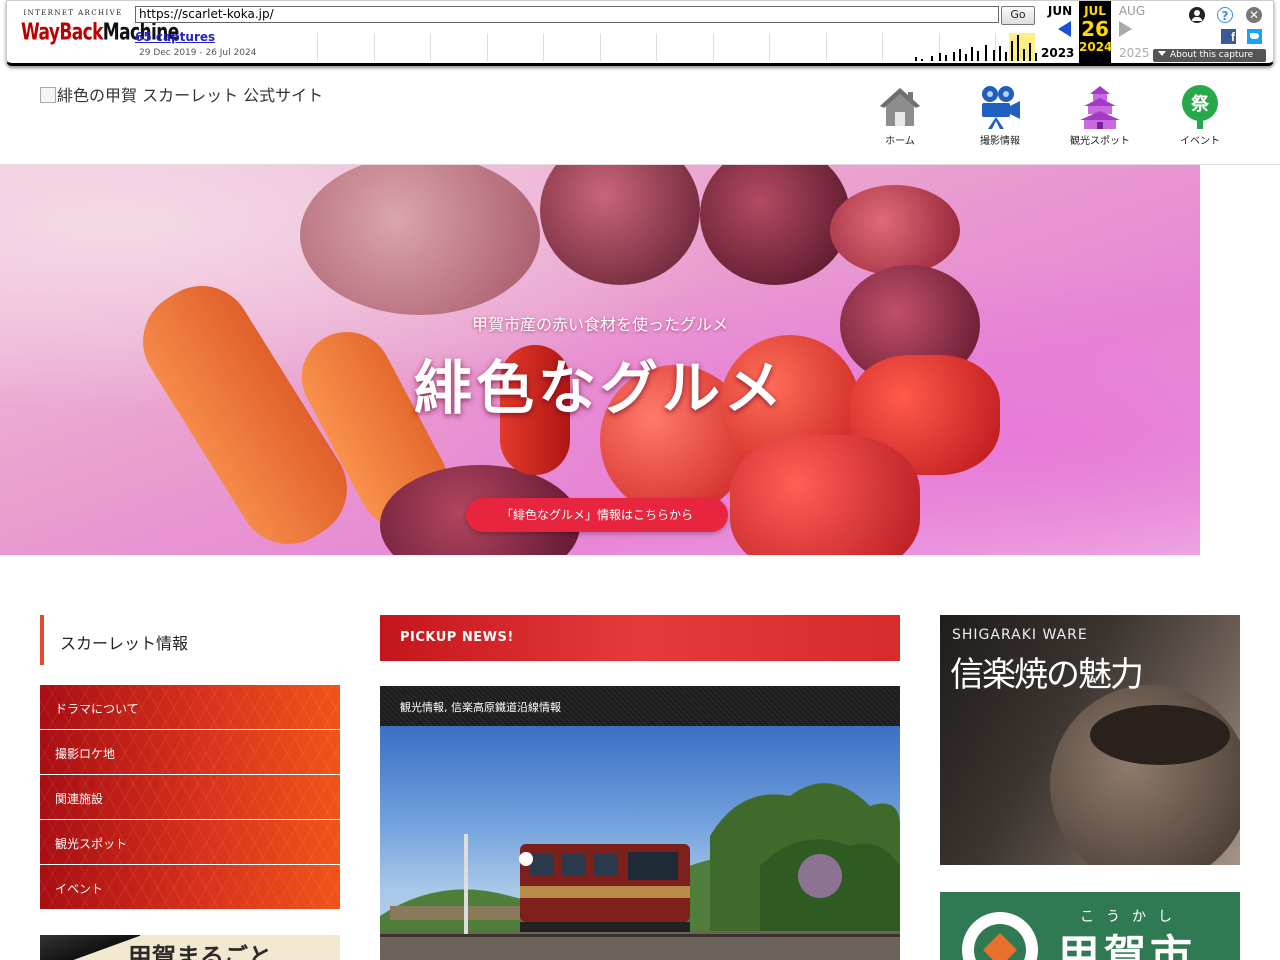  What do you see at coordinates (1095, 11) in the screenshot?
I see `wayback-current-month: JUL` at bounding box center [1095, 11].